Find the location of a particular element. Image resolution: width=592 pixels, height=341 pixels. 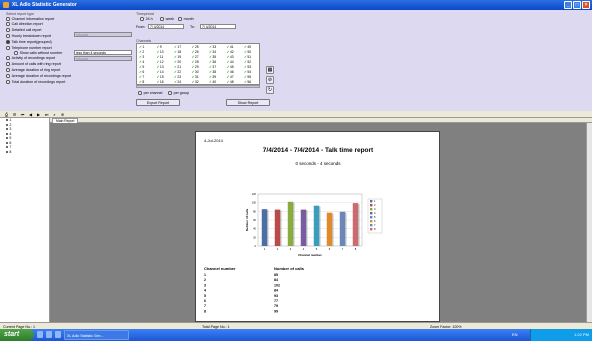

channel-scrollbar is located at coordinates (198, 86).